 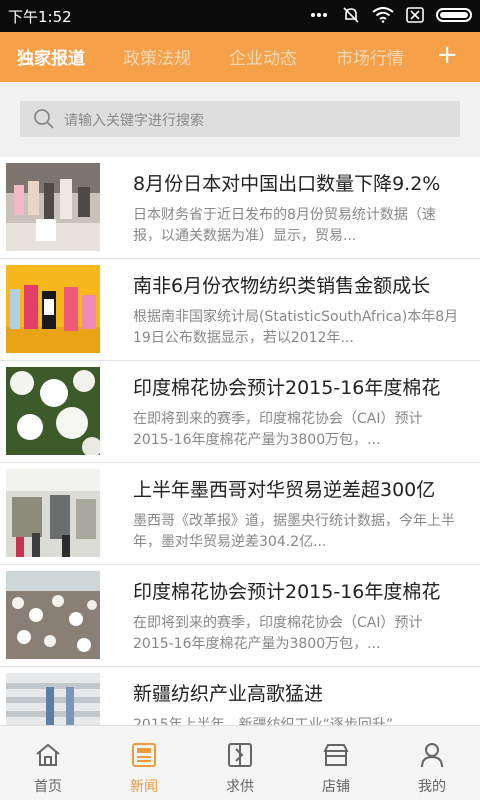 I want to click on nav-supply-demand: 求供, so click(x=240, y=763).